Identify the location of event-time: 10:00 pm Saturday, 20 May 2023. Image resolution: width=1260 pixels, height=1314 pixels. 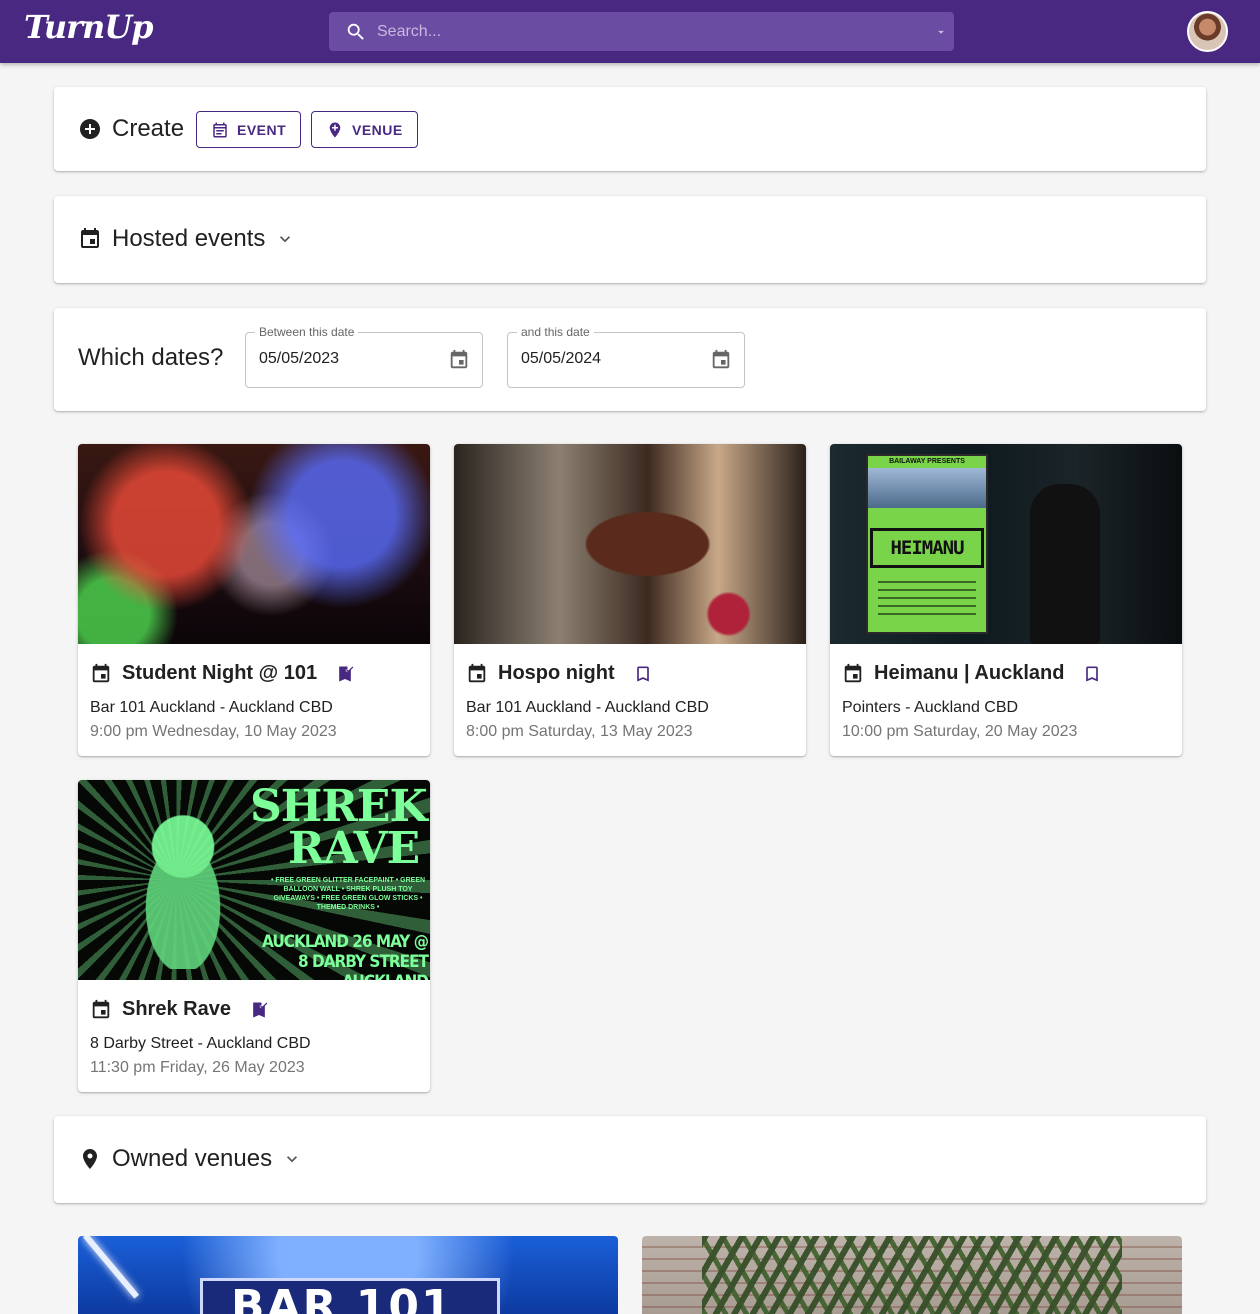
(960, 731).